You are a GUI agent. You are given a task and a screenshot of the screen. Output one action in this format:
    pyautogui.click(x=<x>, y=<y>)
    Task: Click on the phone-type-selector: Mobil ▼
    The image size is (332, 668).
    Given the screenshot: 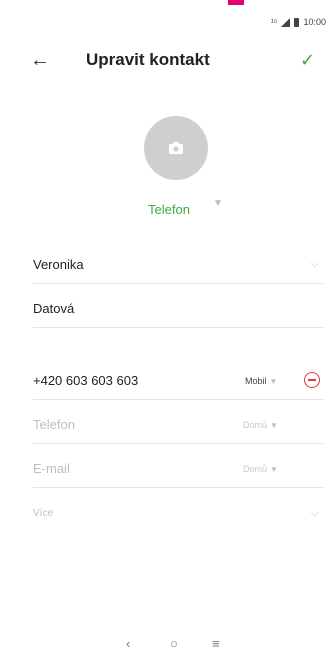 What is the action you would take?
    pyautogui.click(x=261, y=381)
    